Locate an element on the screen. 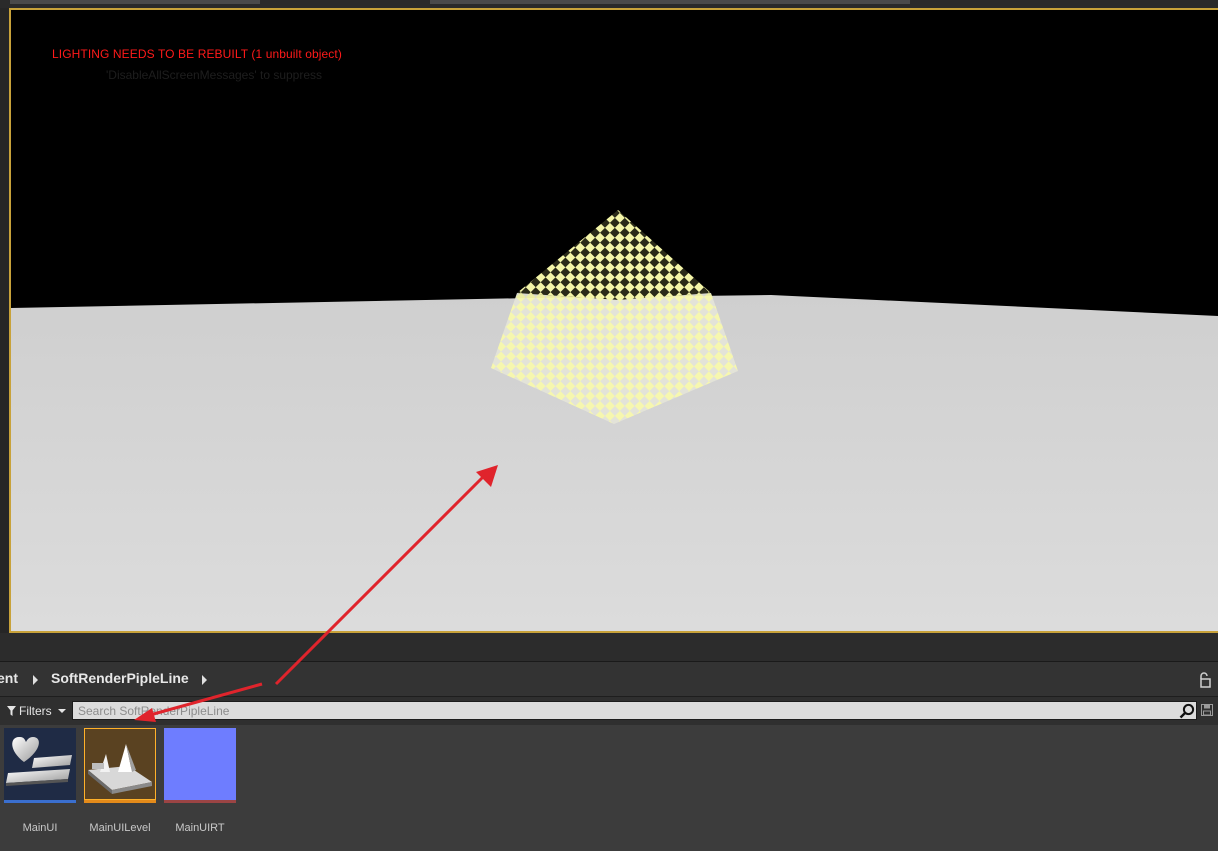 The image size is (1218, 851). unlock-icon is located at coordinates (1205, 680).